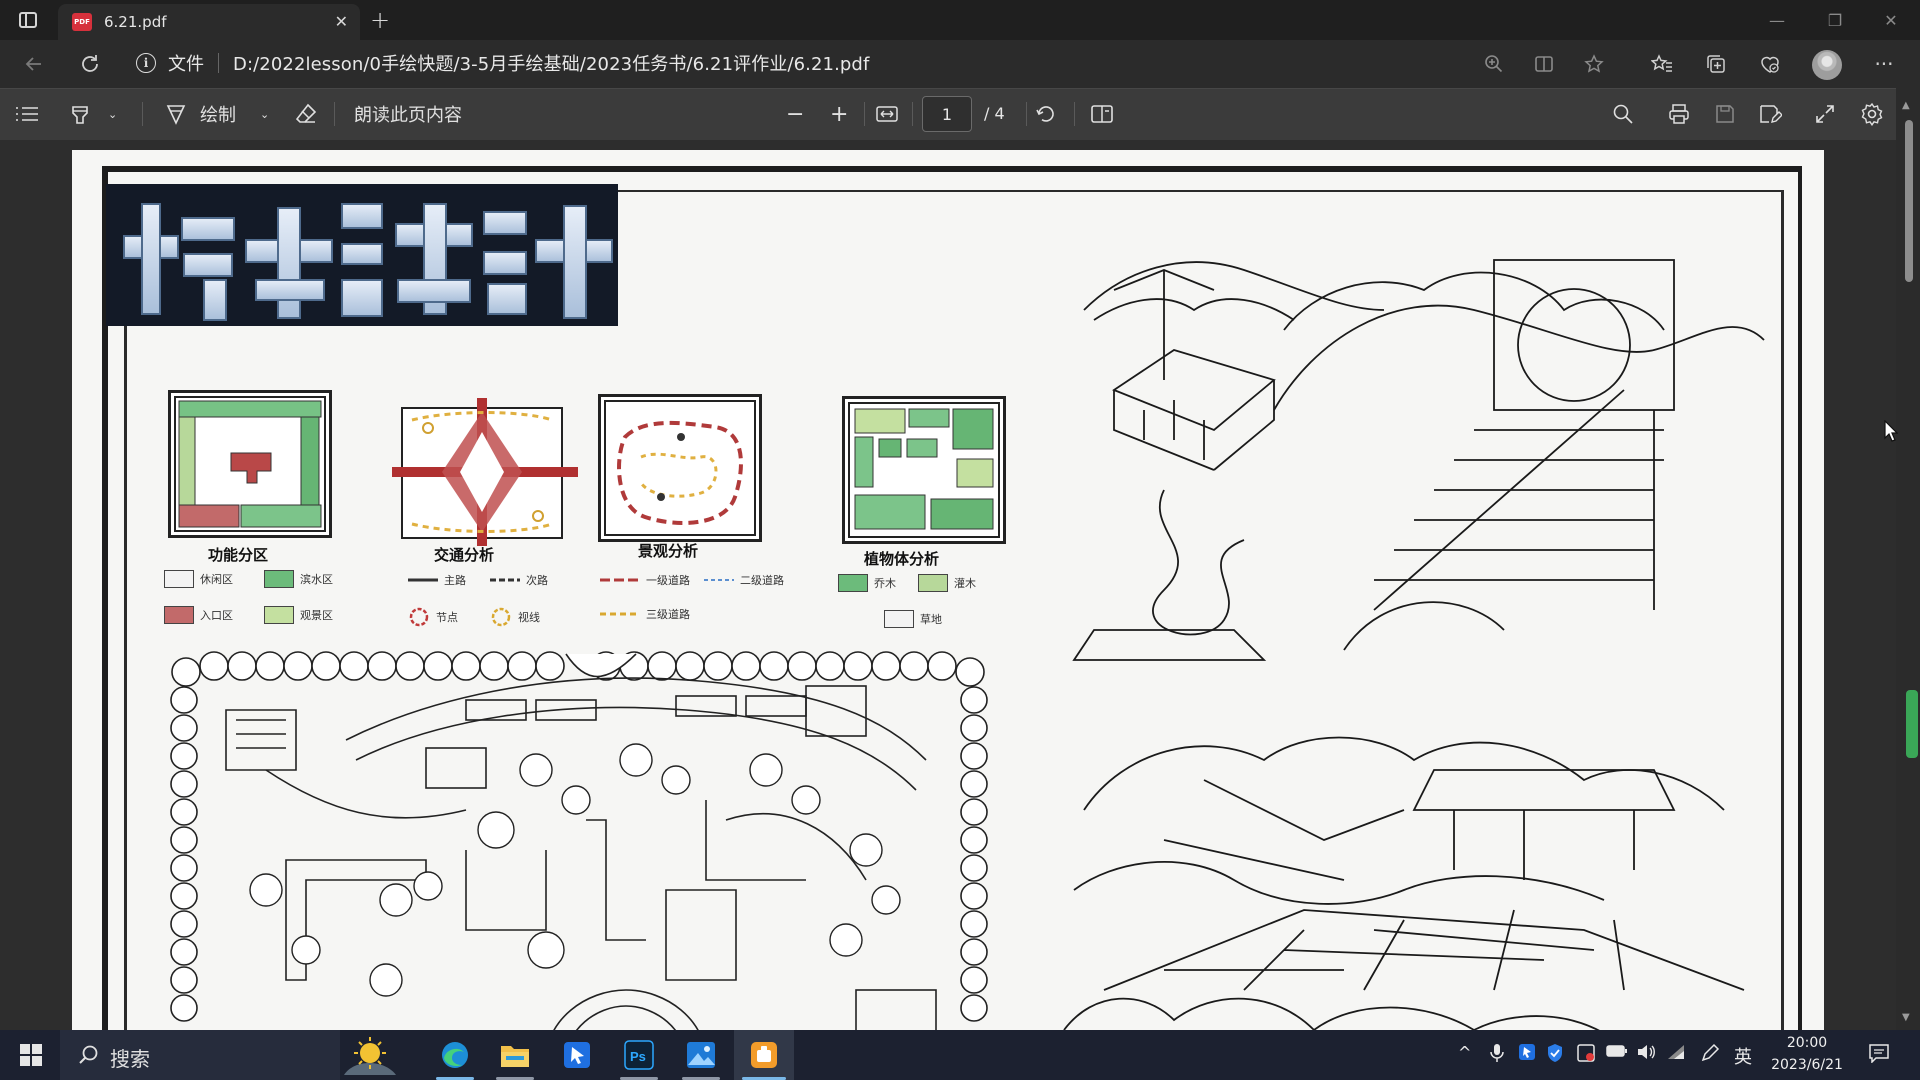 The image size is (1920, 1080). I want to click on fullscreen-button, so click(1825, 114).